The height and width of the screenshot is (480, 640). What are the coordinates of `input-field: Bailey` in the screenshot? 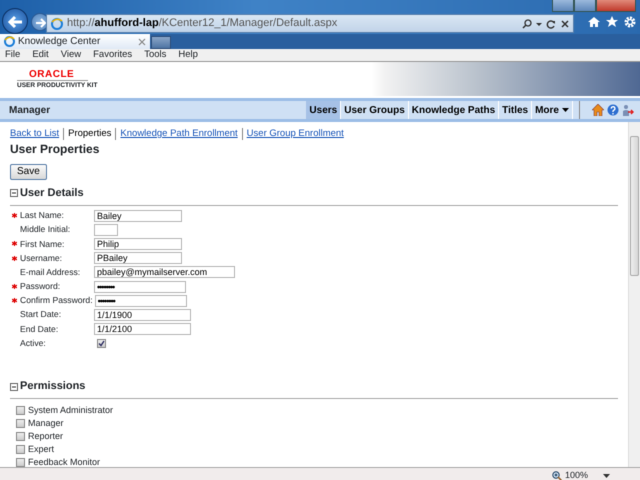 It's located at (138, 216).